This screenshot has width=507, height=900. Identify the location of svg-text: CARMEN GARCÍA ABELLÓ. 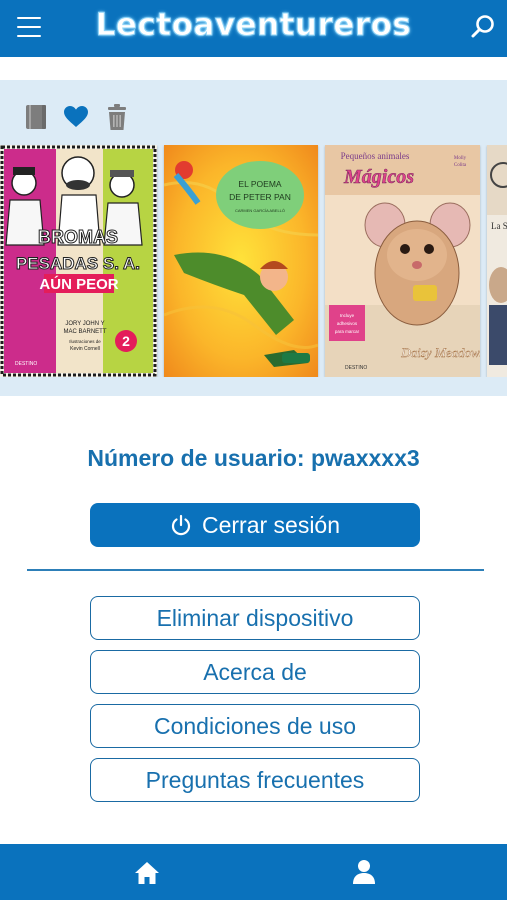
(260, 210).